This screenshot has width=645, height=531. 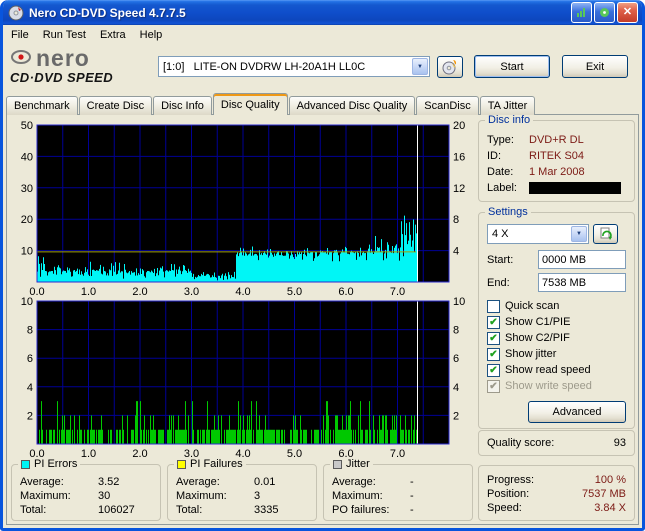 I want to click on checkbox-show-c1-pie: ✔ Show C1/PIE, so click(x=556, y=322).